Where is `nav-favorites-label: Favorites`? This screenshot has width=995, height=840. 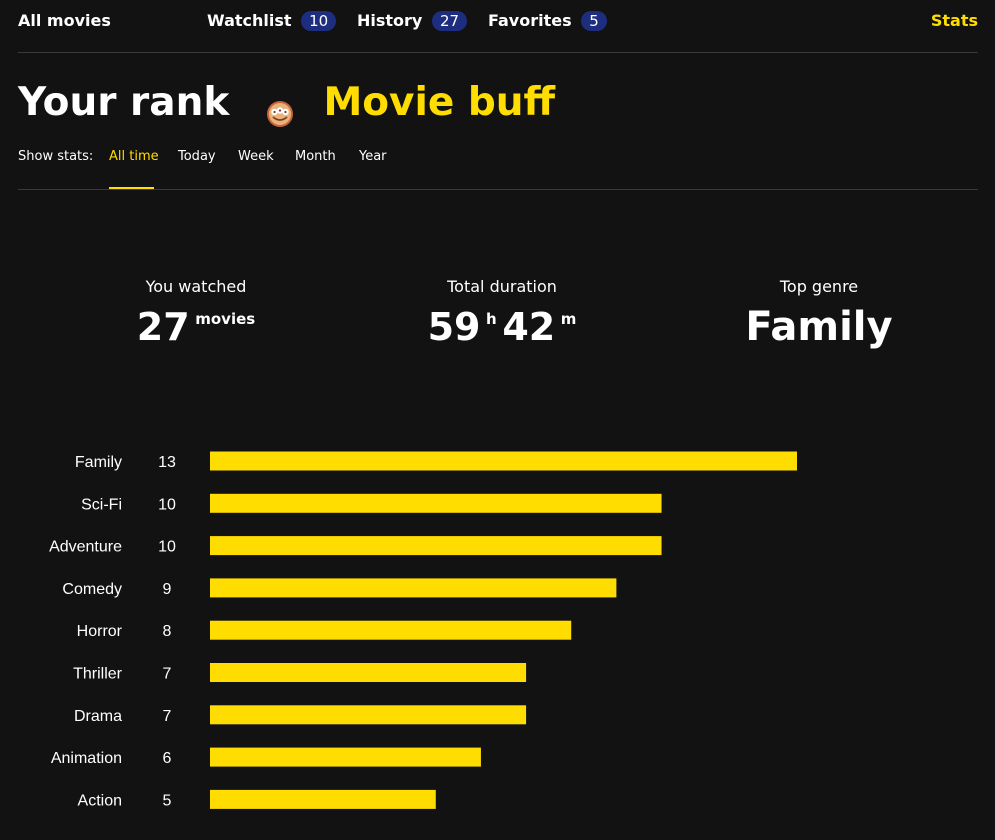
nav-favorites-label: Favorites is located at coordinates (530, 20).